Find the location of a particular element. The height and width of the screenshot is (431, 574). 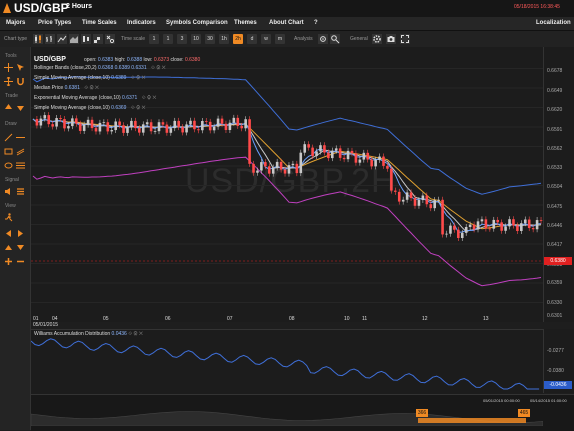

menu-themes: Themes is located at coordinates (245, 23).